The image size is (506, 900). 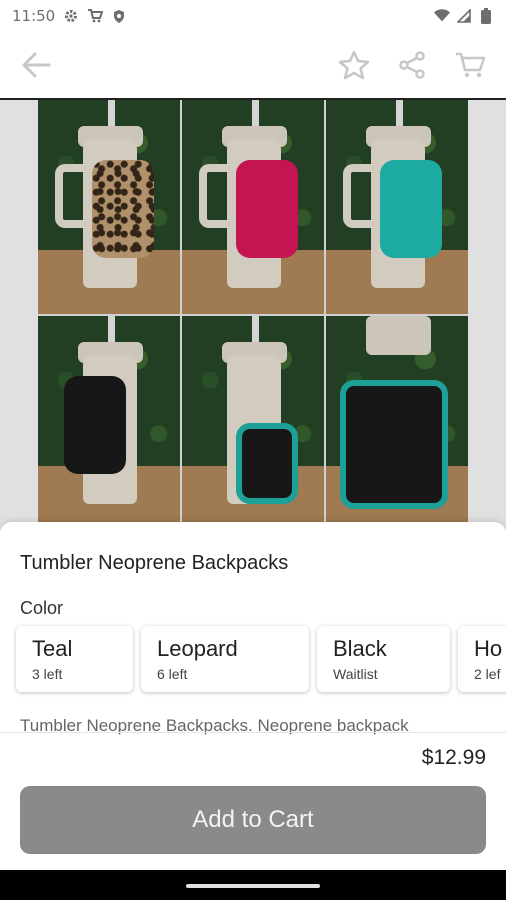 I want to click on color-option-black: Black Waitlist, so click(x=383, y=659).